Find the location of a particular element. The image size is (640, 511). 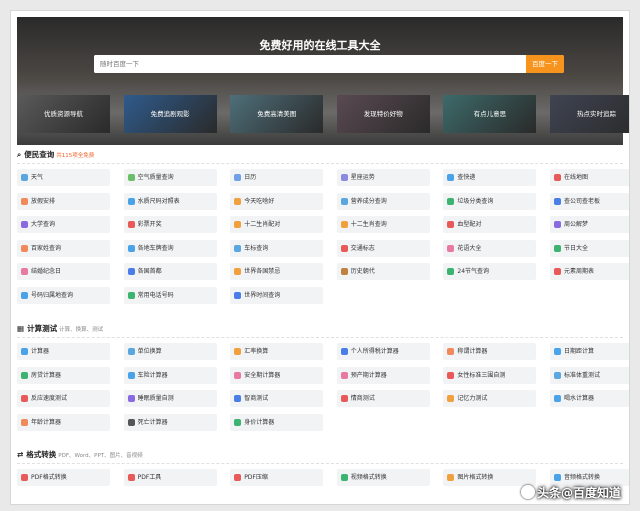

tool-link: 死亡计算器 is located at coordinates (170, 422).